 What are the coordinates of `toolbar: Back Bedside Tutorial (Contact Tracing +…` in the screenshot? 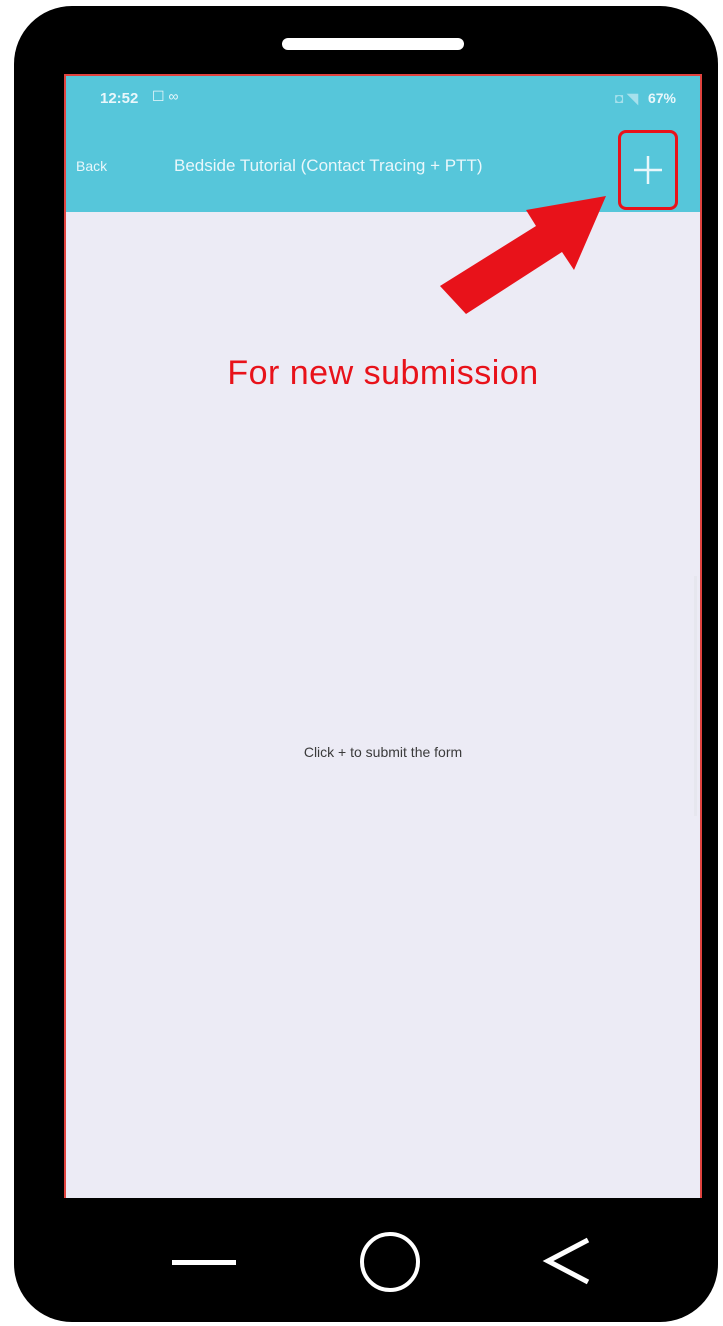 It's located at (383, 167).